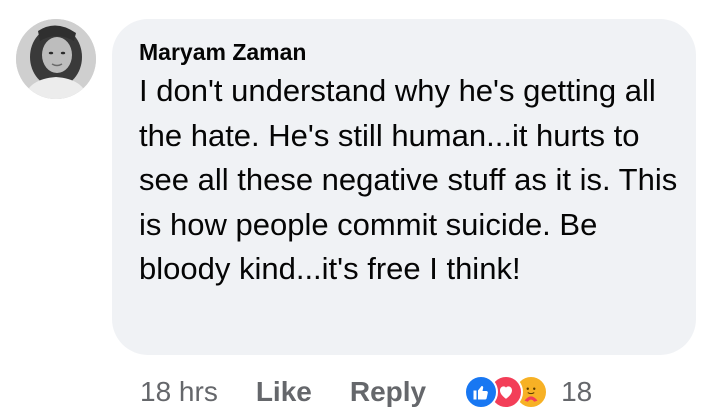 The height and width of the screenshot is (414, 719). Describe the element at coordinates (577, 391) in the screenshot. I see `reaction-count: 18` at that location.